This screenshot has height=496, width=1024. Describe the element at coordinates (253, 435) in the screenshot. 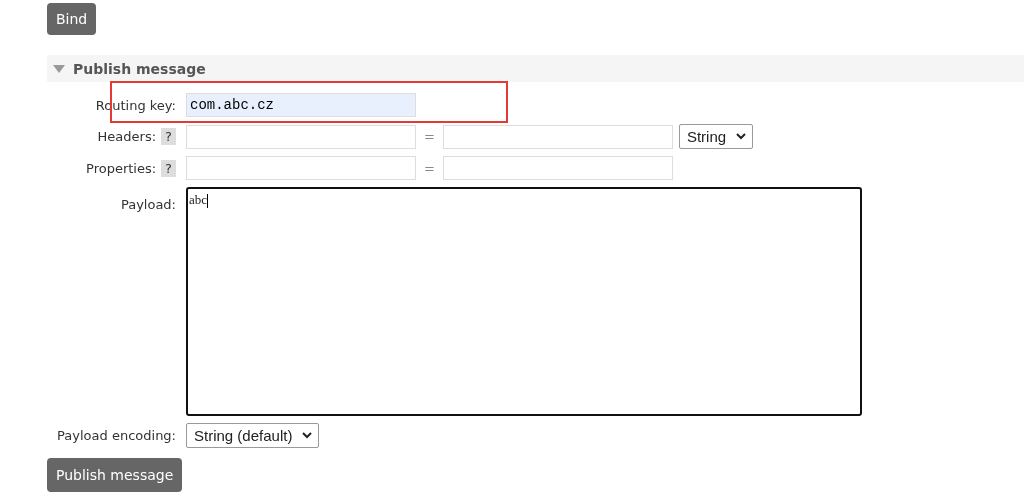

I see `encoding-dropdown: String (default)` at that location.